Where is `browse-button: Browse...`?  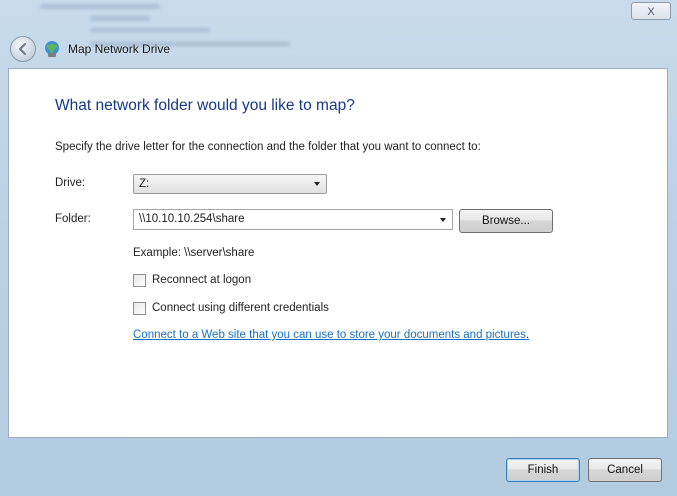
browse-button: Browse... is located at coordinates (506, 221).